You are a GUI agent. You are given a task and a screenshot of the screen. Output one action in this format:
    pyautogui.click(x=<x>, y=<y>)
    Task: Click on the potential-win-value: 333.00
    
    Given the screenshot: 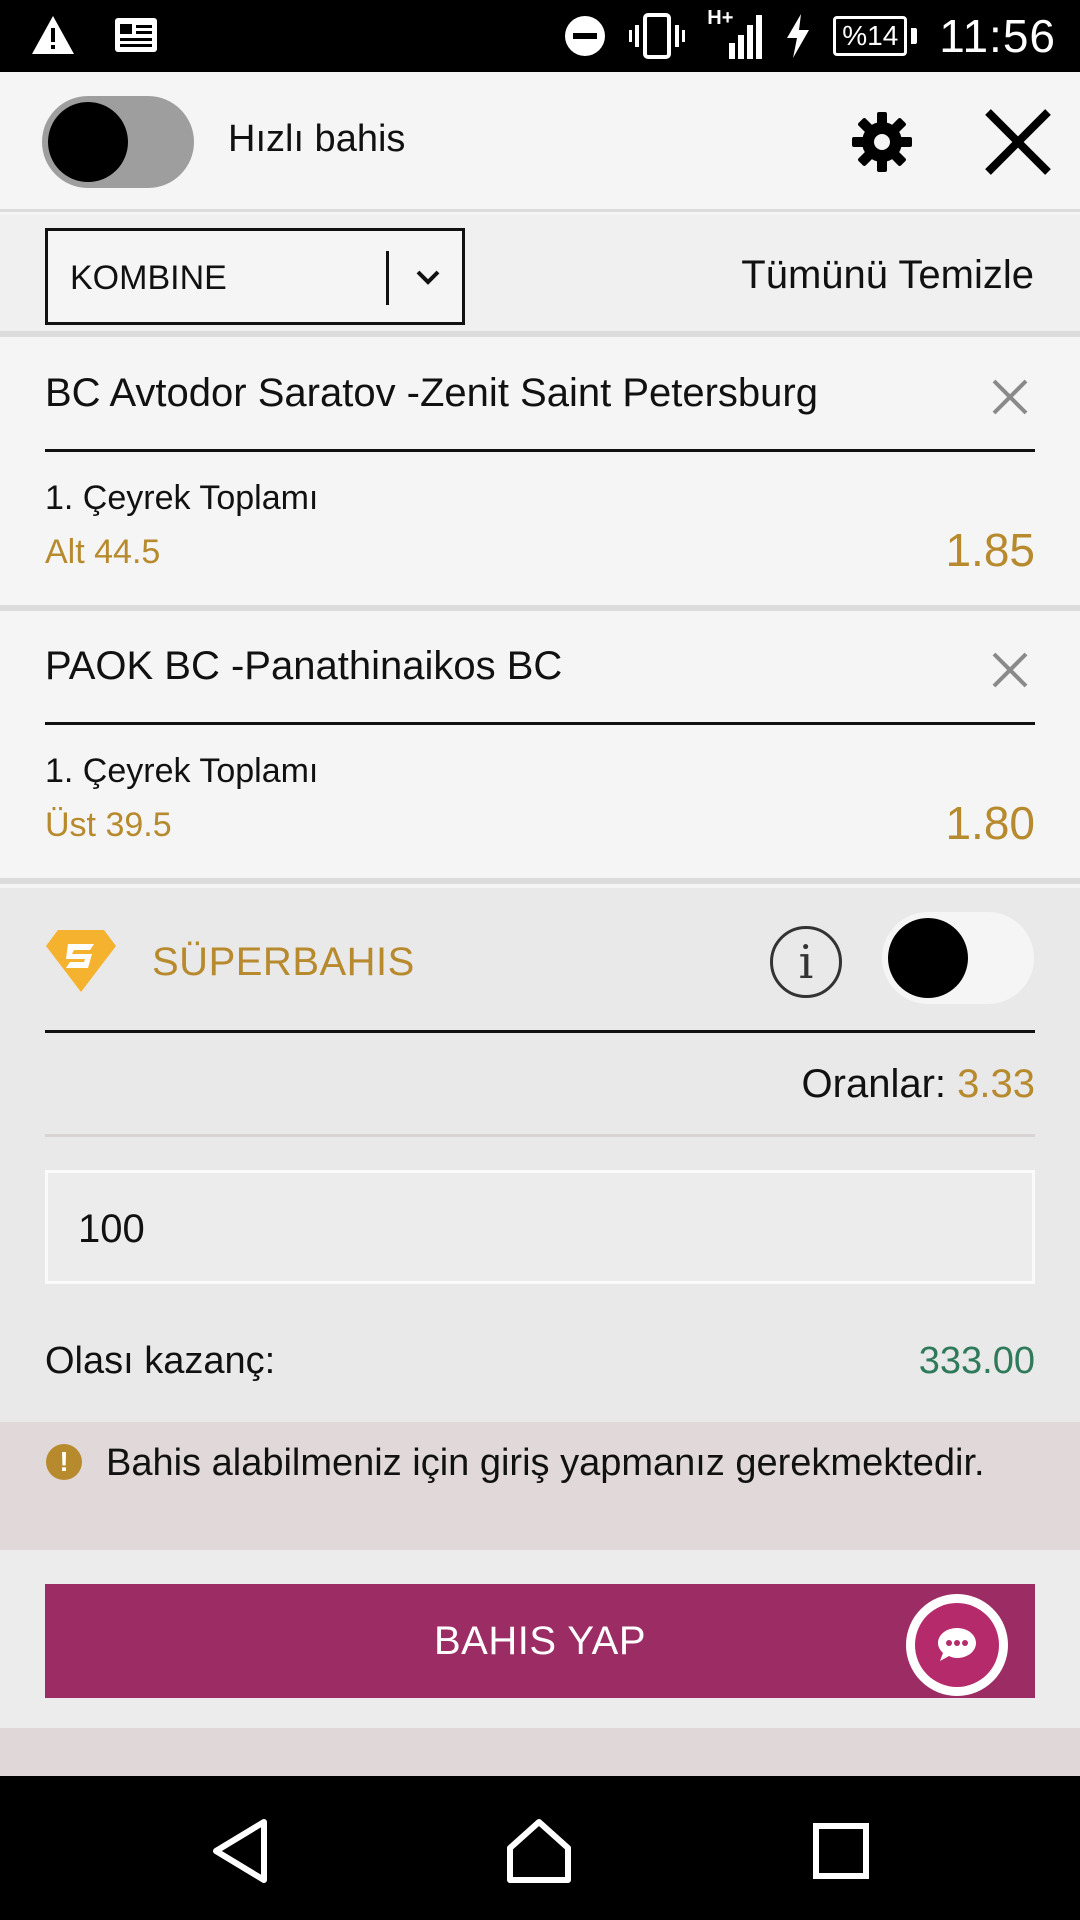 What is the action you would take?
    pyautogui.click(x=976, y=1361)
    